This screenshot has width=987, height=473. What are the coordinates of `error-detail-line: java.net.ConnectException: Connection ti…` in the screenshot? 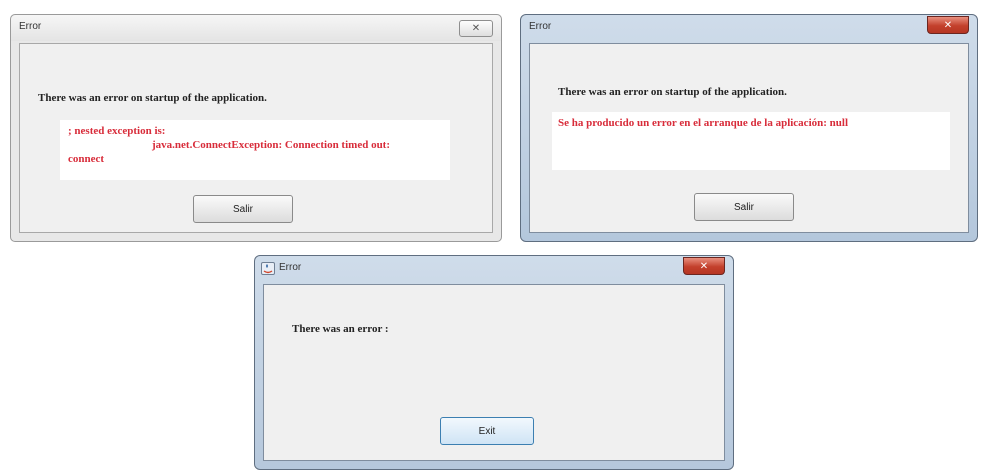 It's located at (271, 145).